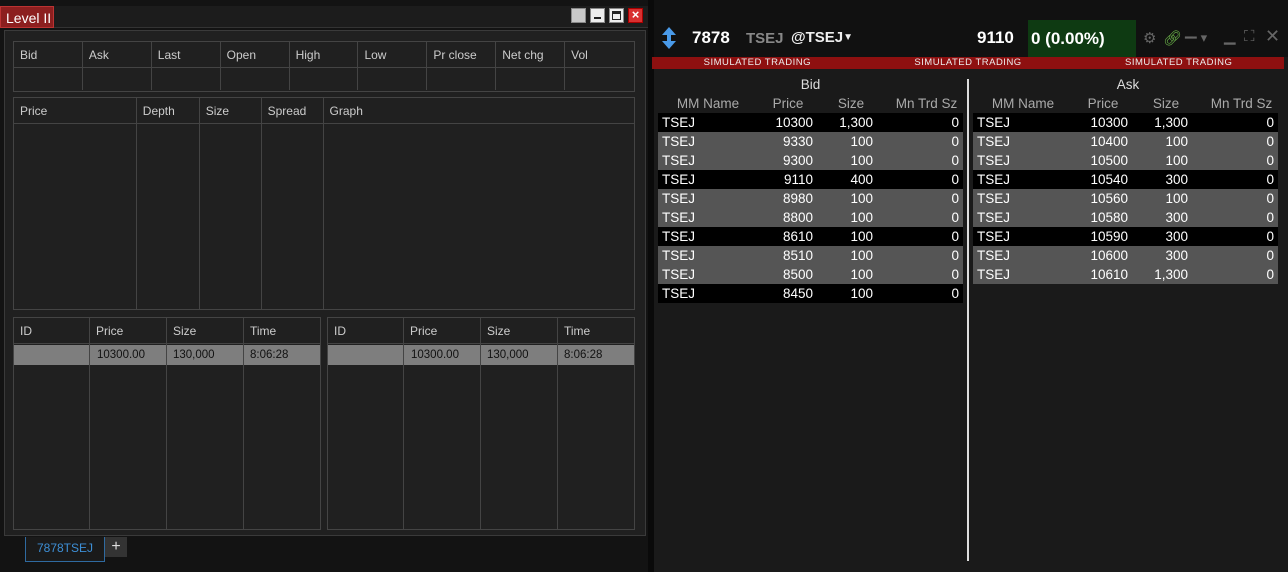  I want to click on up-down-arrow-icon, so click(669, 38).